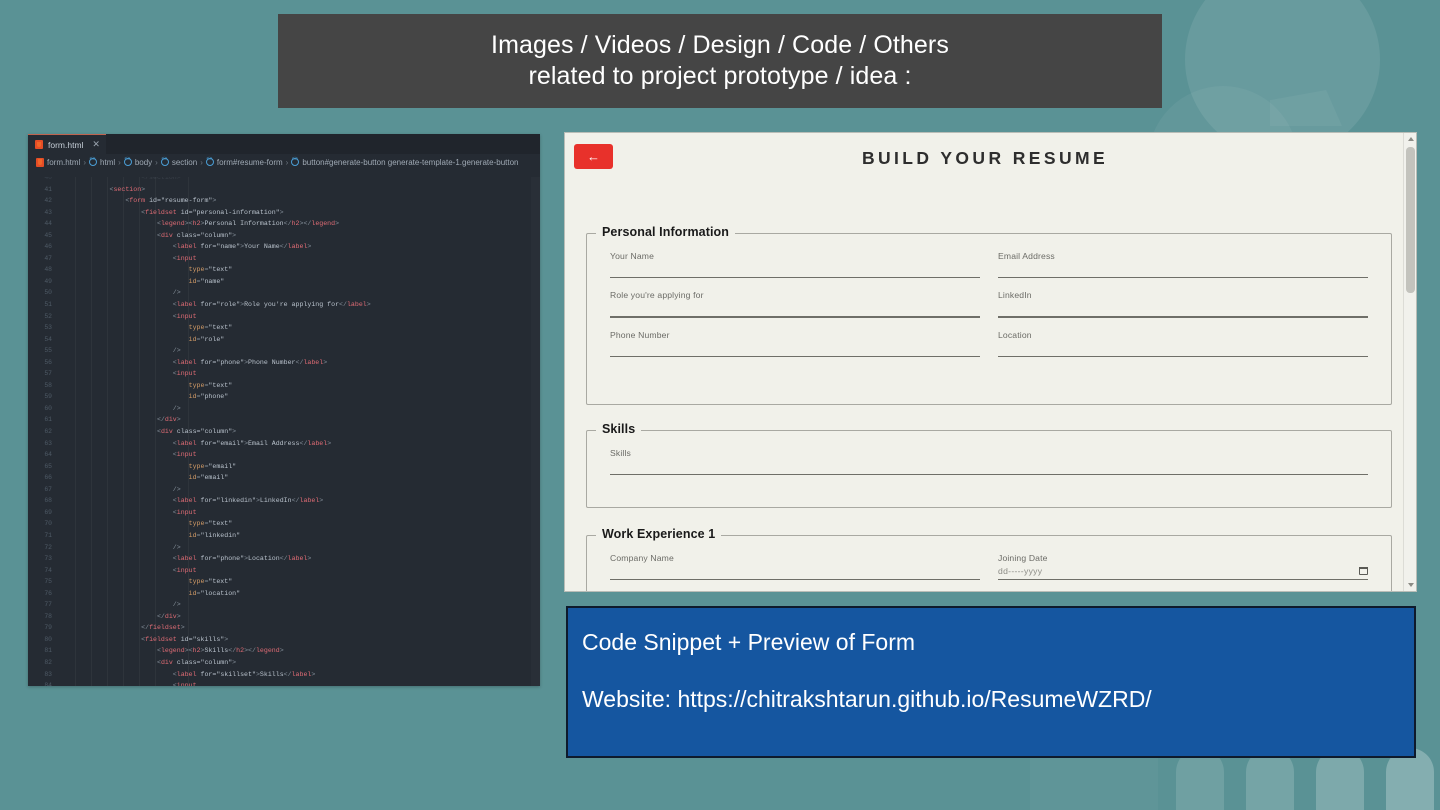 The image size is (1440, 810). Describe the element at coordinates (284, 548) in the screenshot. I see `code-line: 72 />` at that location.